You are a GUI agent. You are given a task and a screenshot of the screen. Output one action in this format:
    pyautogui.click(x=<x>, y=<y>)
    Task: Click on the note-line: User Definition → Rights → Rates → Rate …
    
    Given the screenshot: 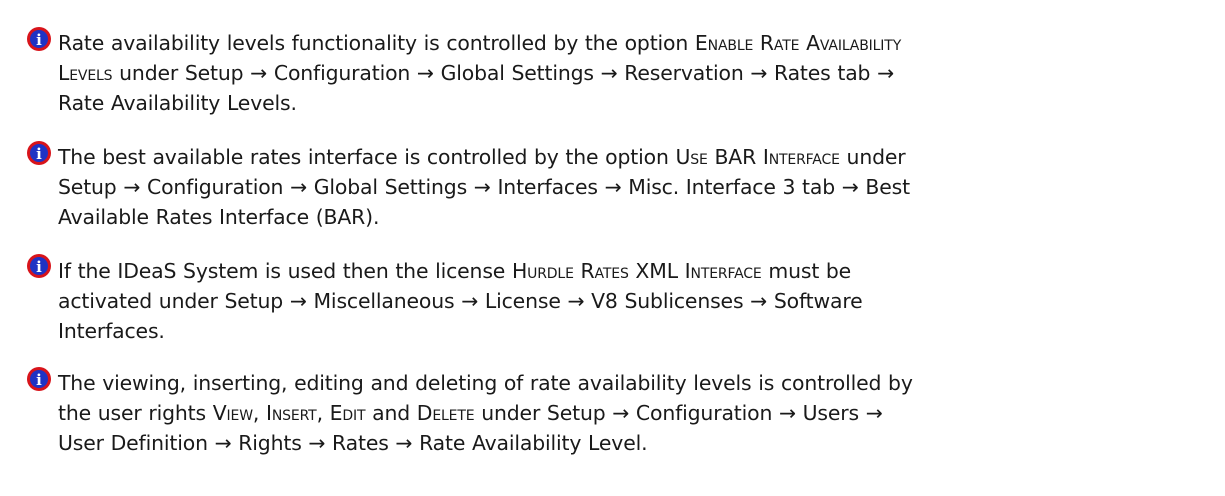 What is the action you would take?
    pyautogui.click(x=353, y=443)
    